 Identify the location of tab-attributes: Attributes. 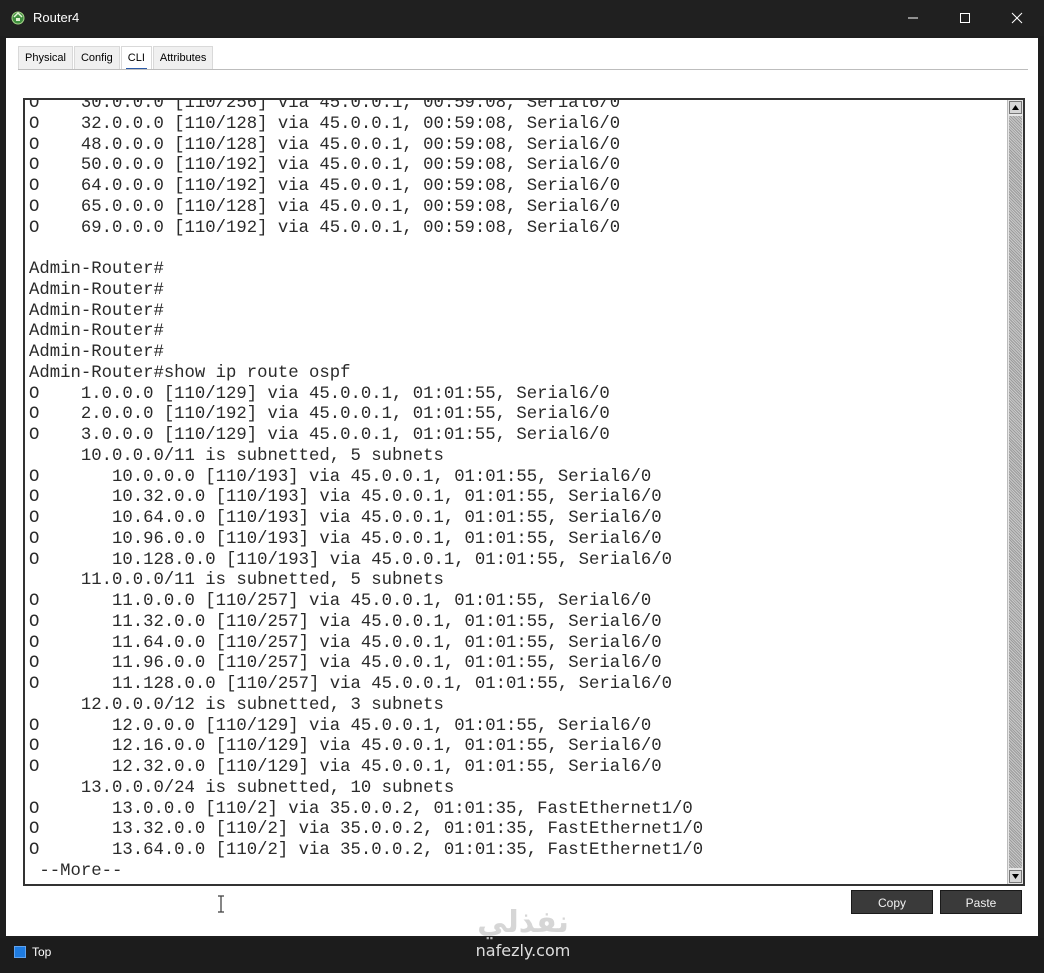
(183, 57).